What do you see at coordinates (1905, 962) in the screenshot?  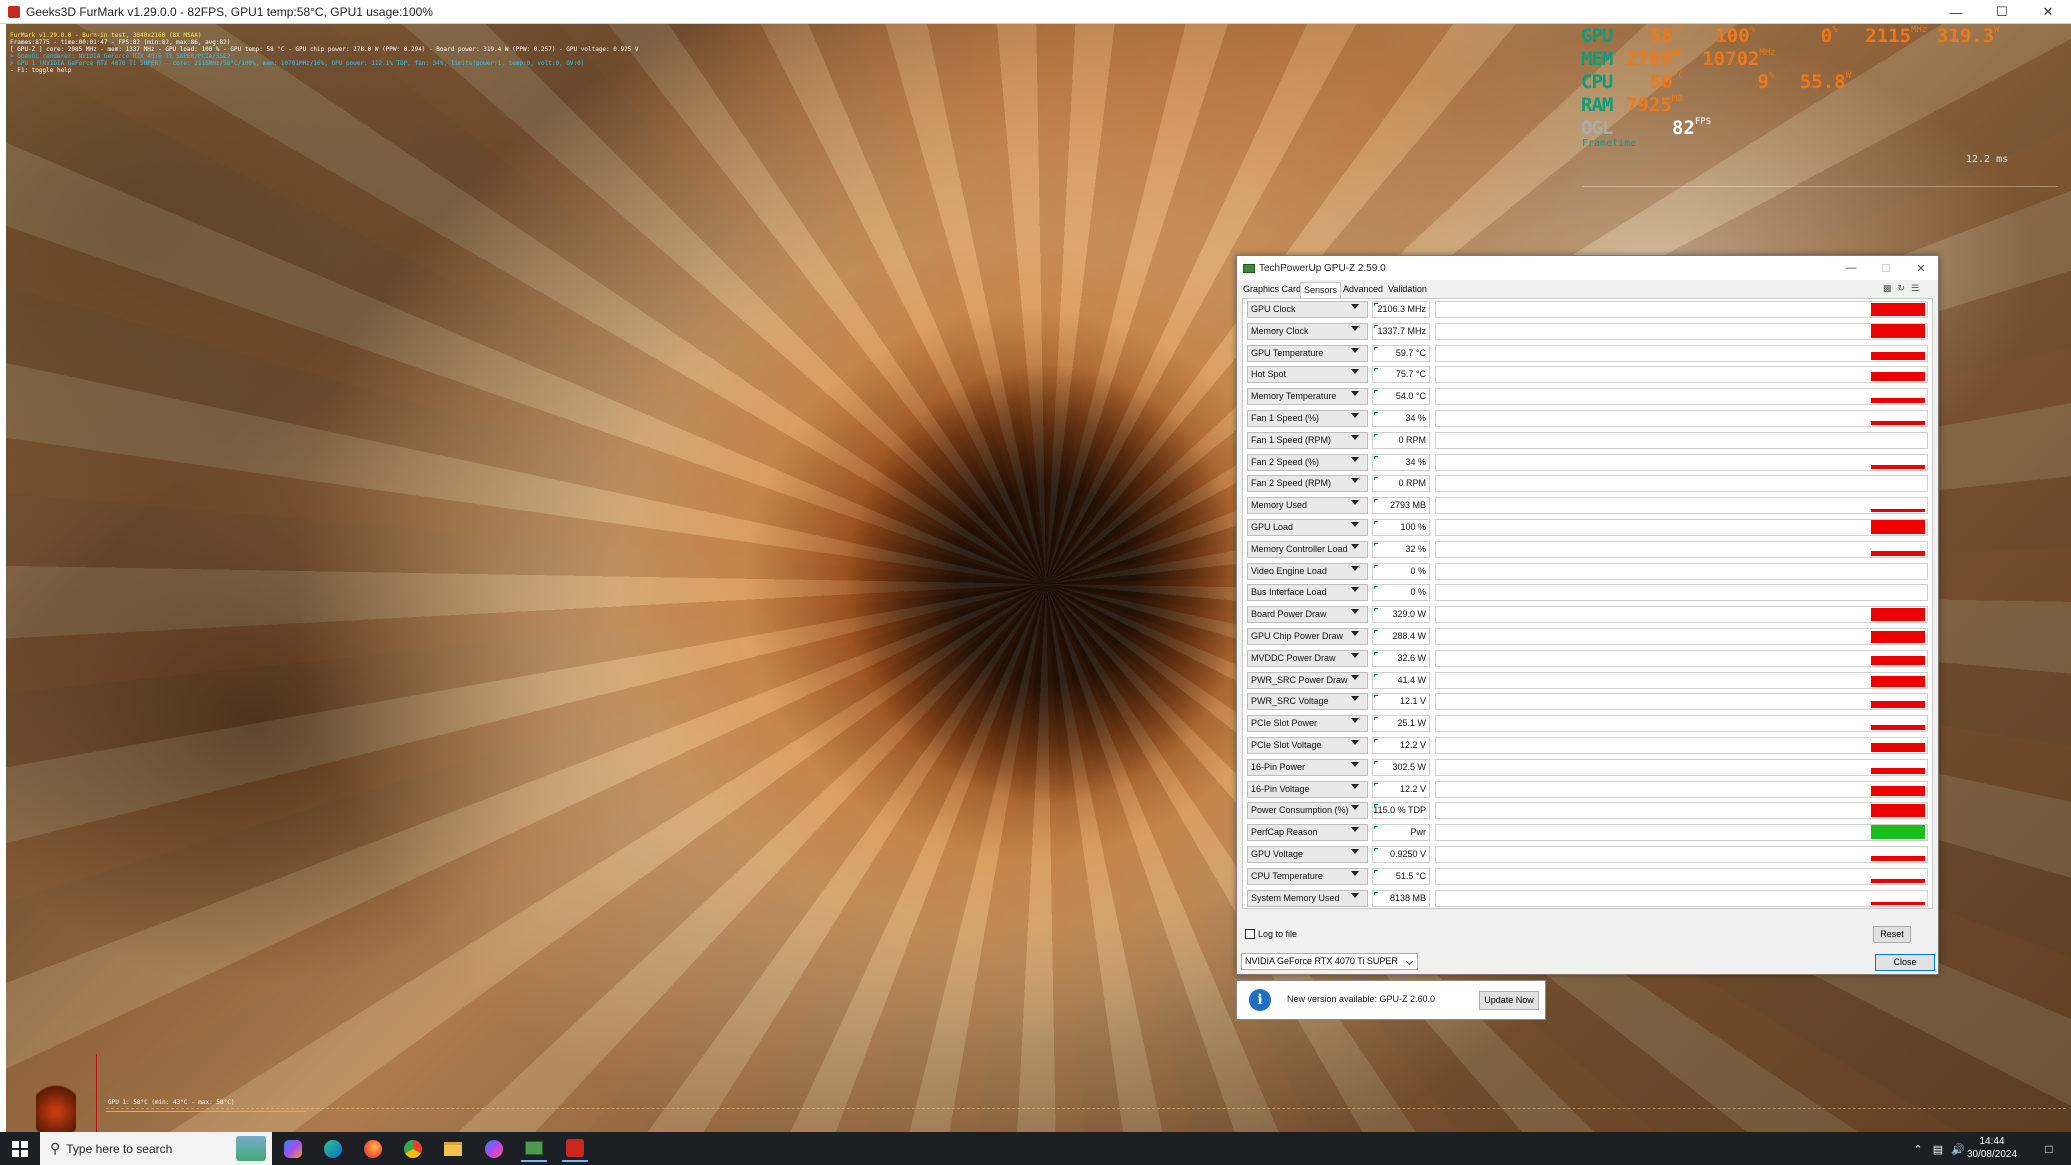 I see `close-button: Close` at bounding box center [1905, 962].